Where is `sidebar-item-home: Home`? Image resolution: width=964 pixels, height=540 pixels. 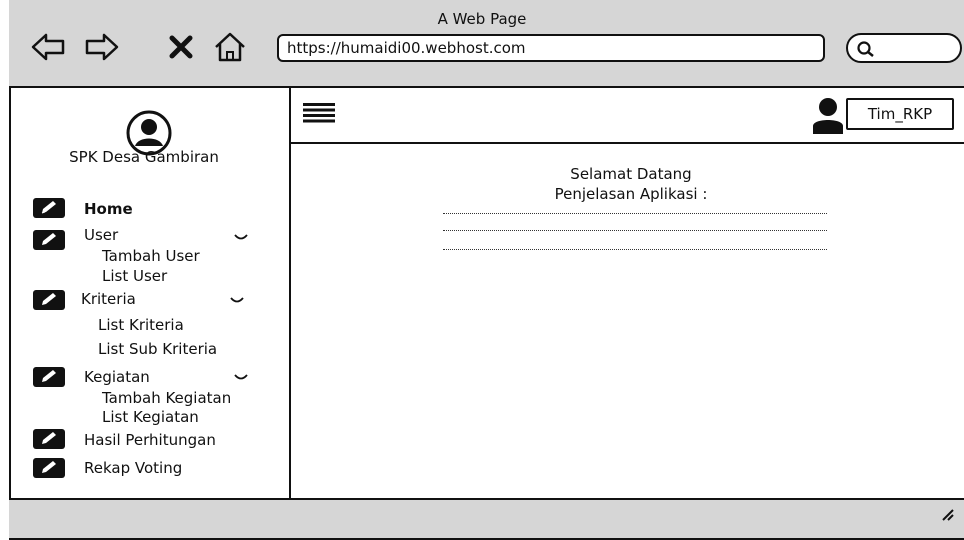 sidebar-item-home: Home is located at coordinates (108, 209).